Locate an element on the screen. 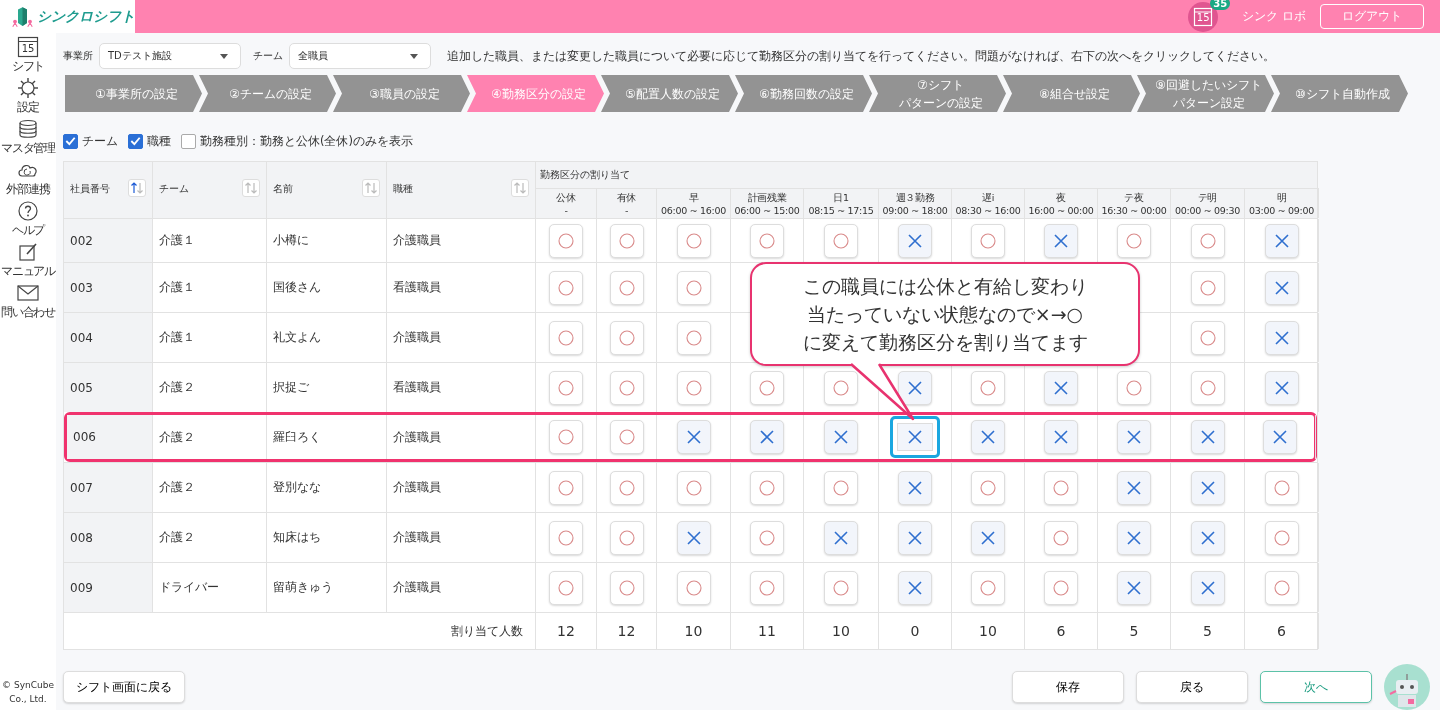  step-tab: ⑤配置人数の設定 is located at coordinates (669, 93).